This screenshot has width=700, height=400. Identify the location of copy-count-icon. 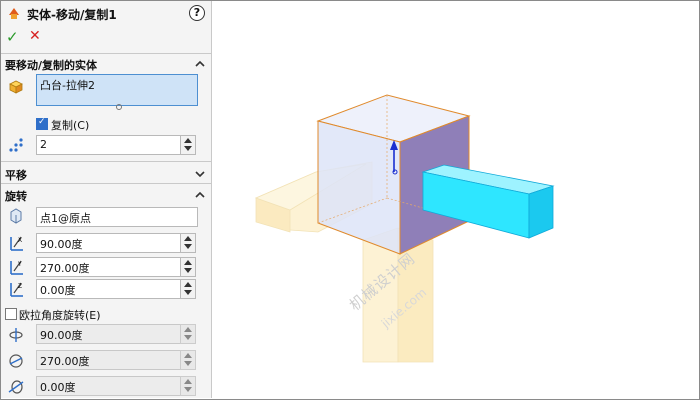
(16, 145).